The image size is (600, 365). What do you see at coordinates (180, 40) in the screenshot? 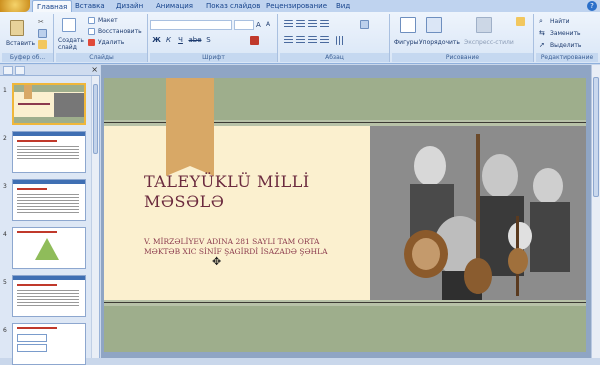
I see `underline-button: Ч` at bounding box center [180, 40].